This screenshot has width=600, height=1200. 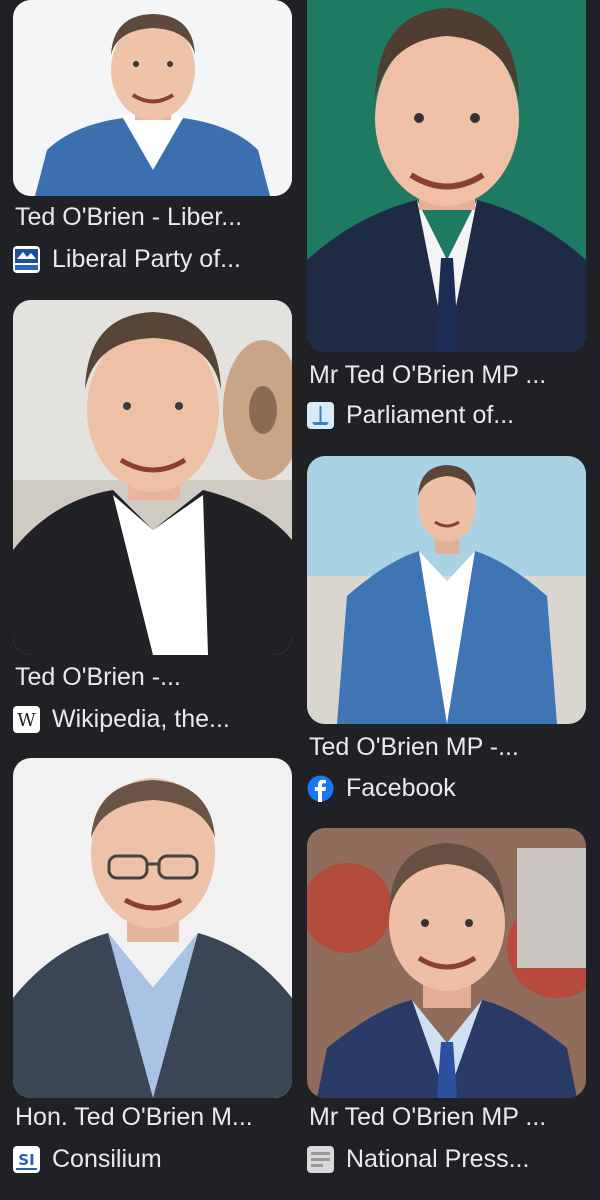 I want to click on svg-text: W, so click(x=26, y=720).